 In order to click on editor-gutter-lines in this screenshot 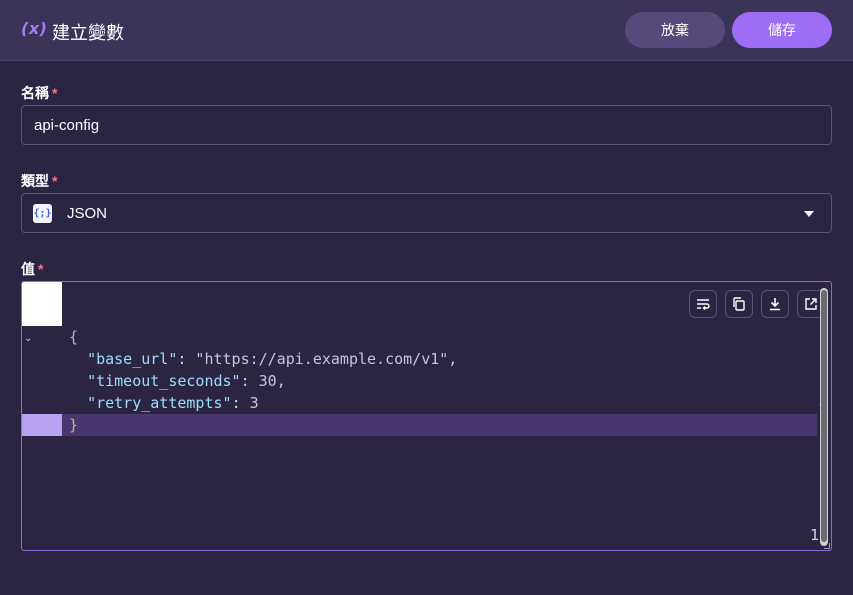, I will do `click(42, 438)`.